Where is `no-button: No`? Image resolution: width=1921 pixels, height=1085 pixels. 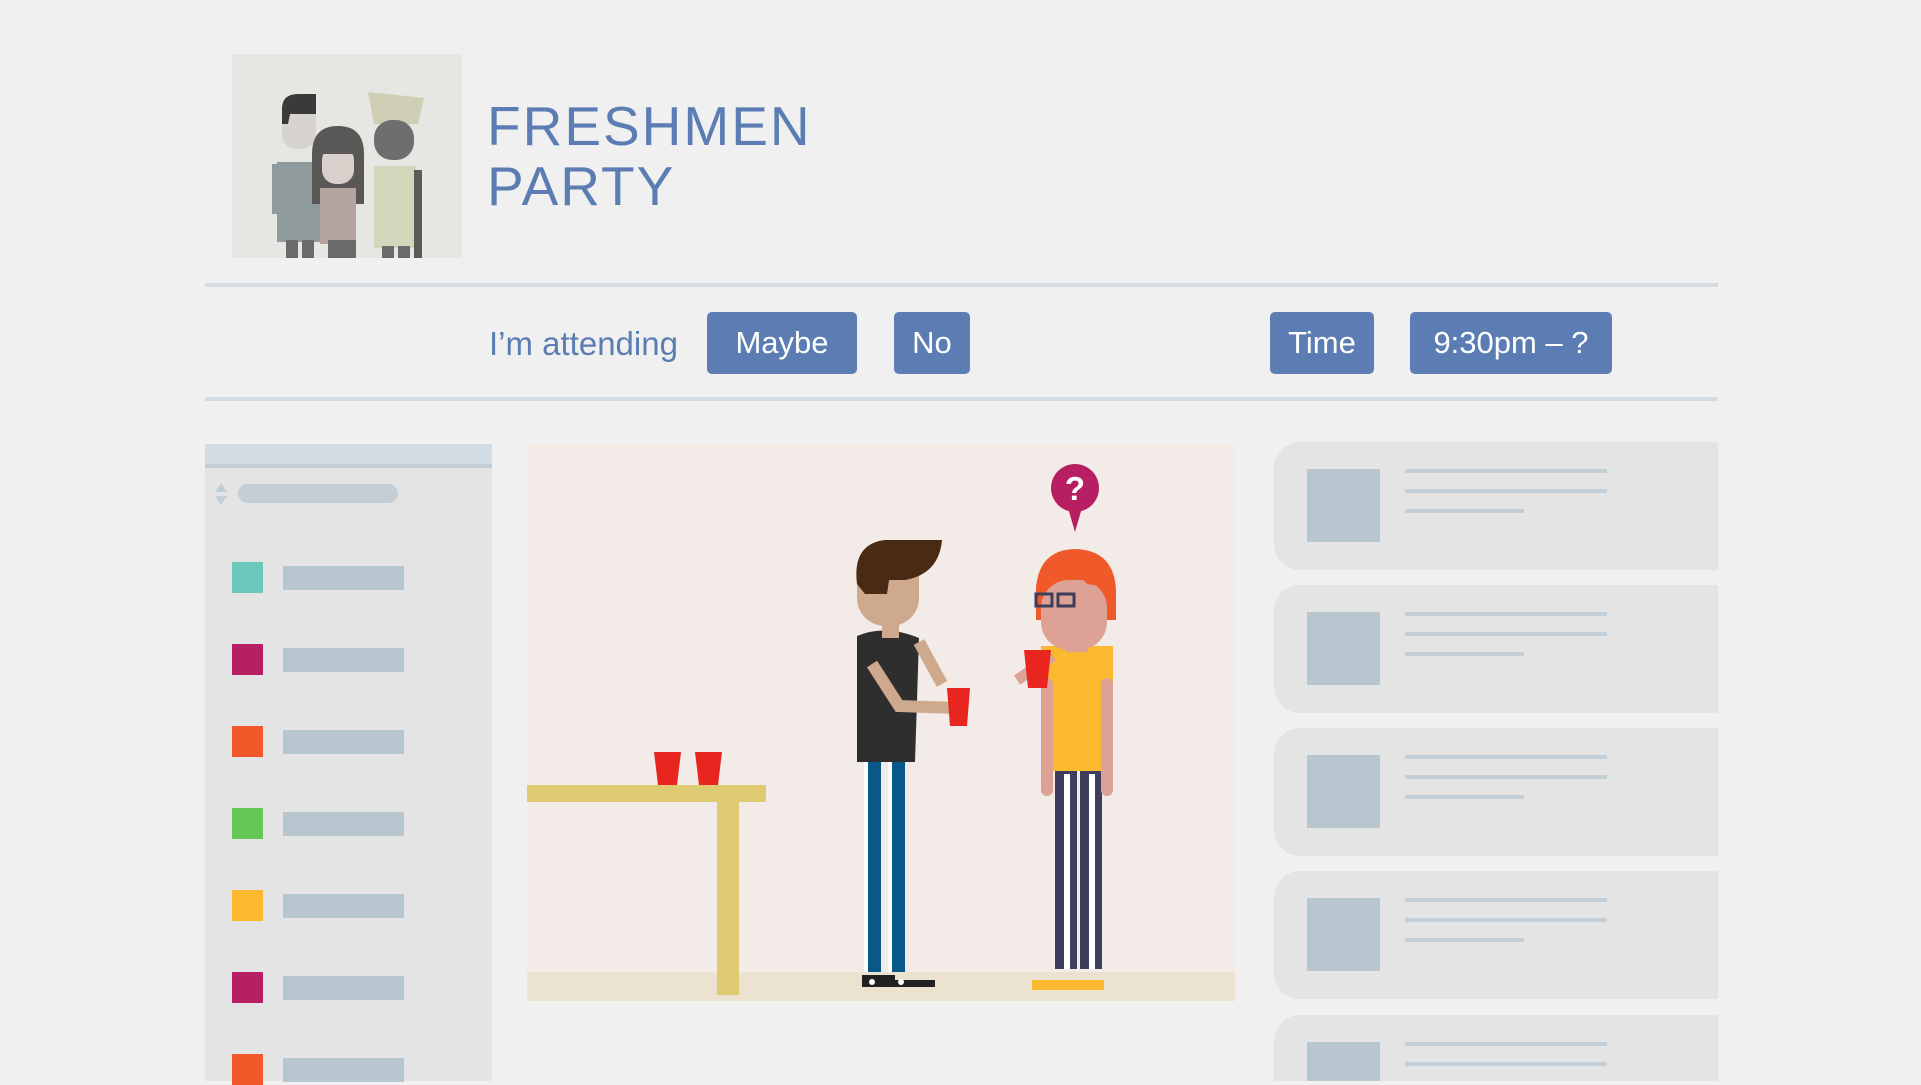 no-button: No is located at coordinates (932, 343).